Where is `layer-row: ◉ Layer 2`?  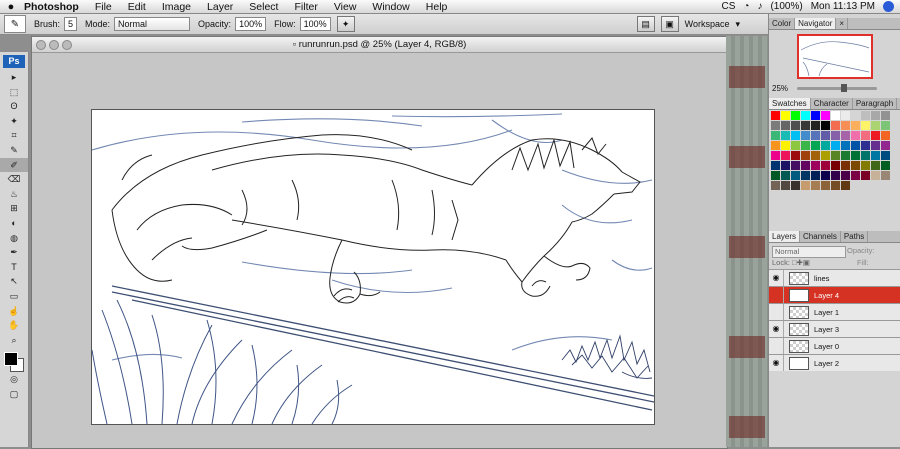 layer-row: ◉ Layer 2 is located at coordinates (834, 362).